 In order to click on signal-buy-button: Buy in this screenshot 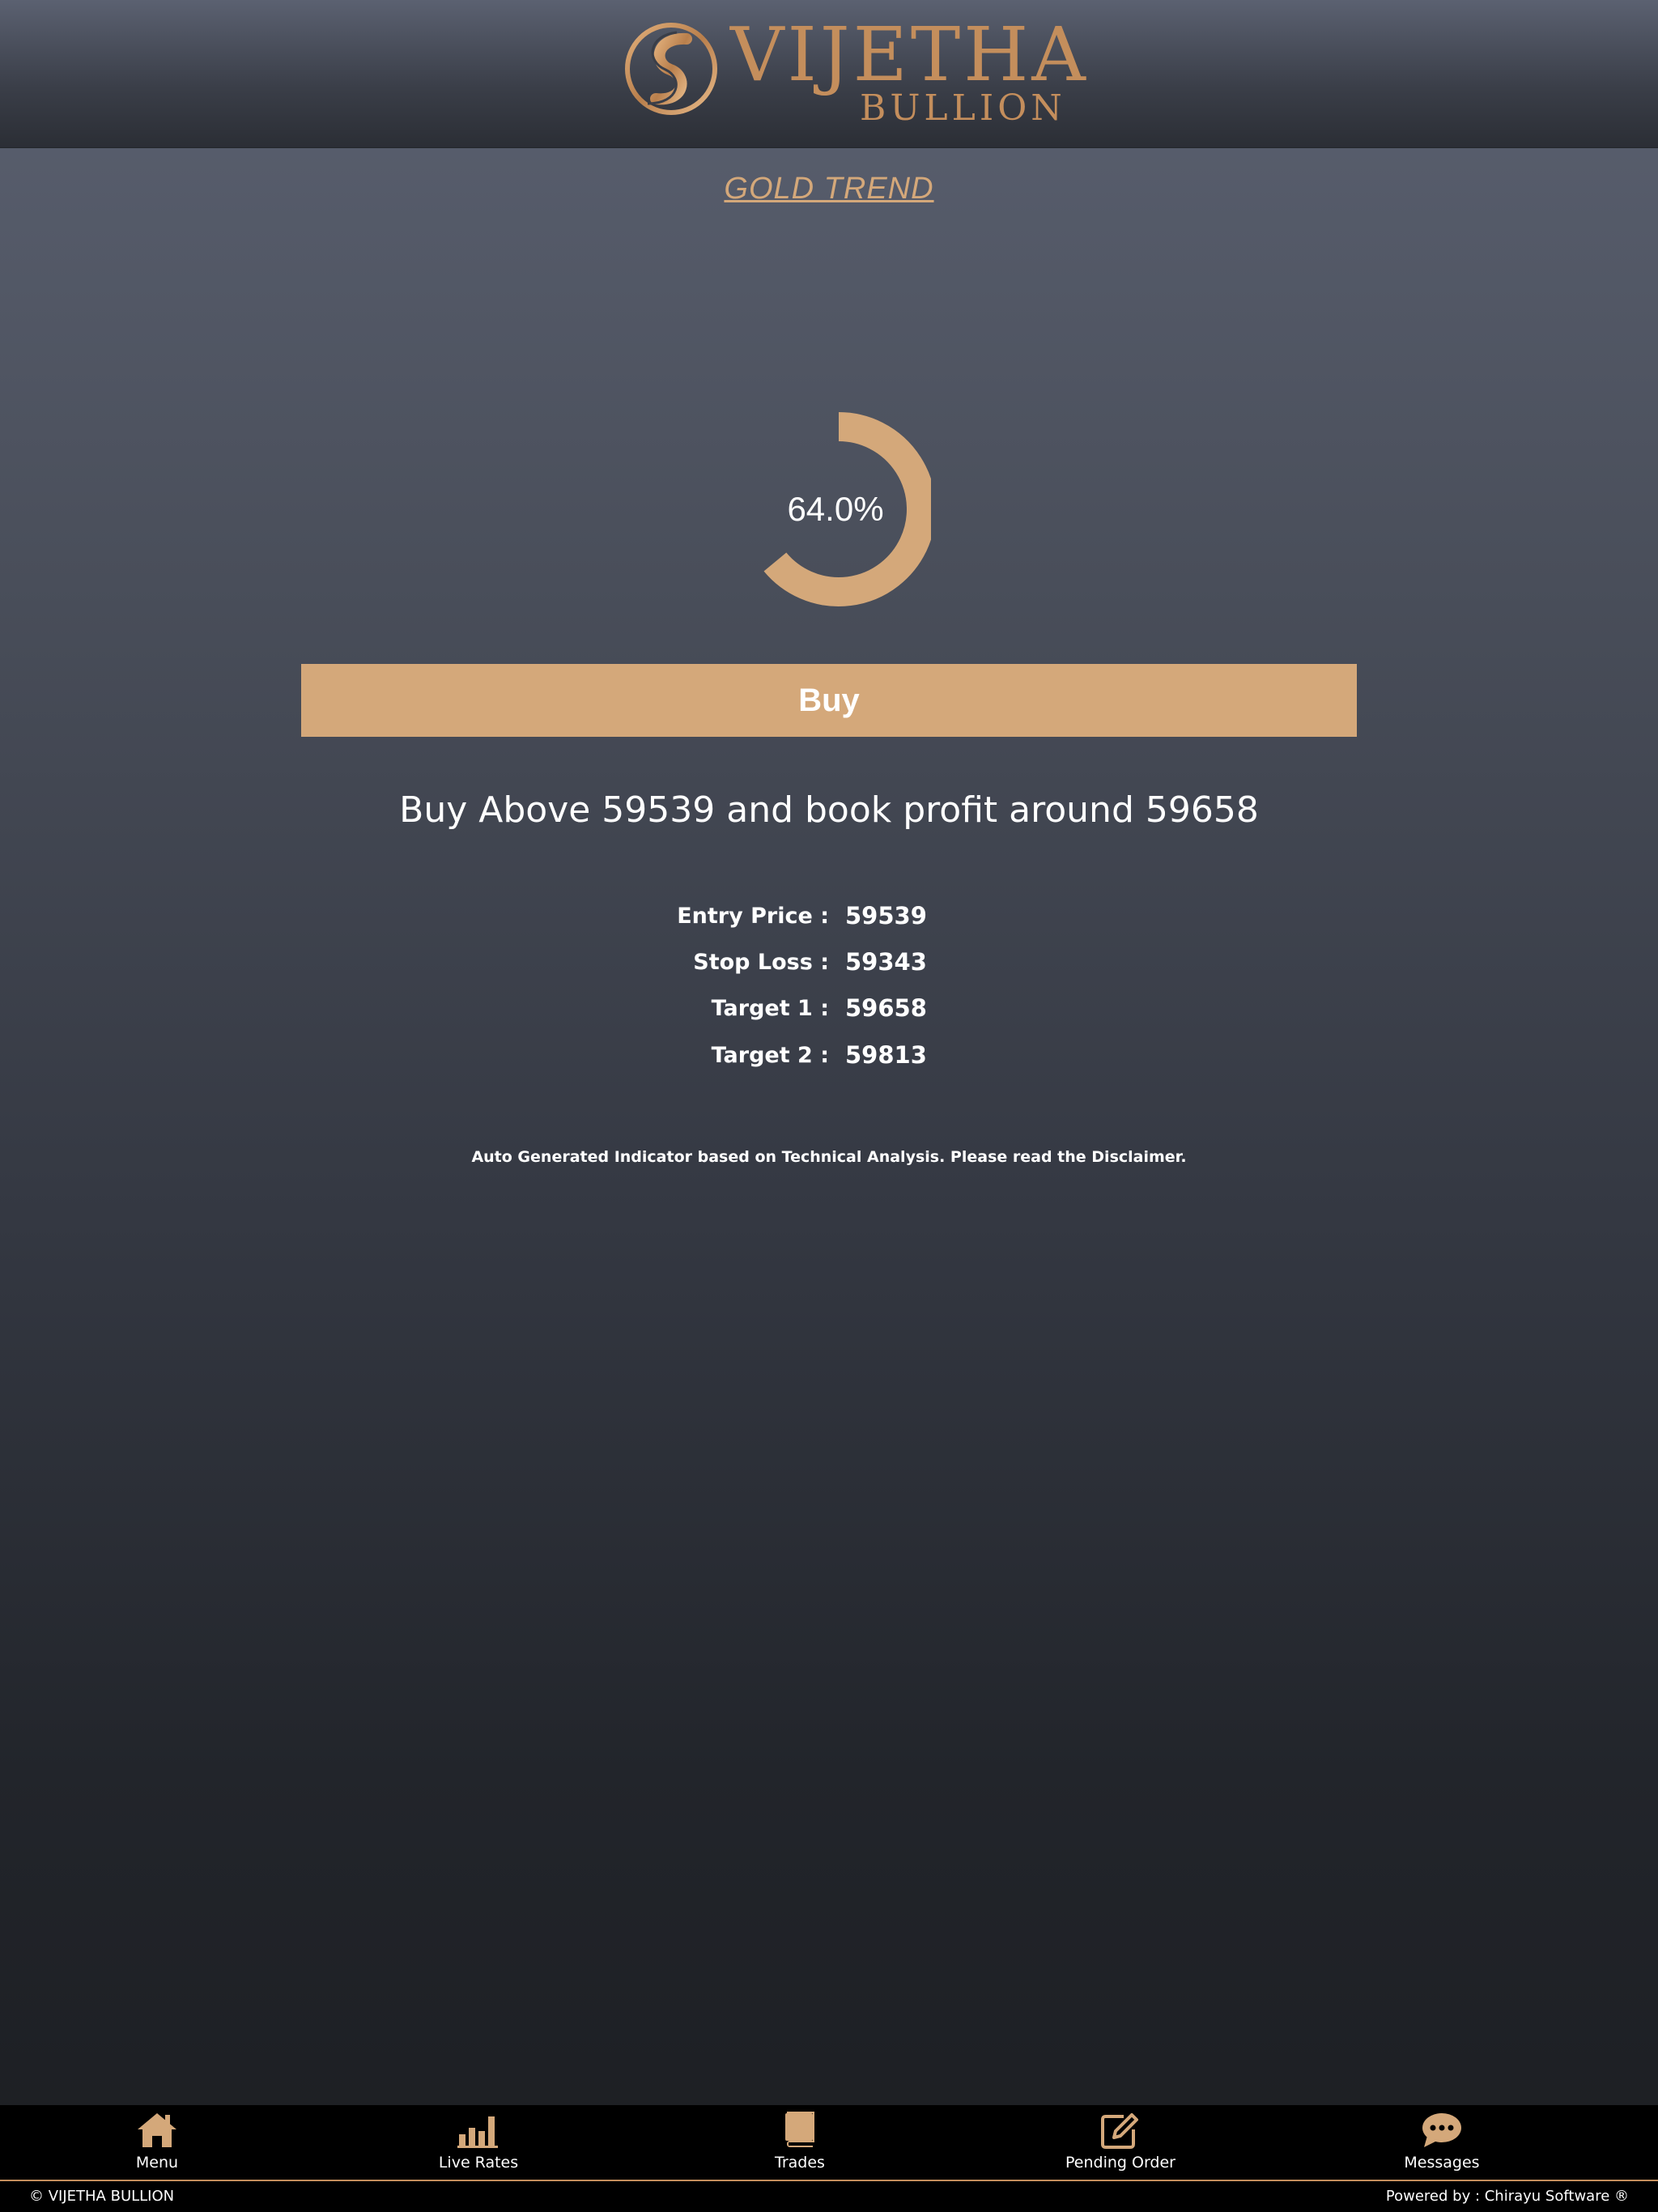, I will do `click(829, 701)`.